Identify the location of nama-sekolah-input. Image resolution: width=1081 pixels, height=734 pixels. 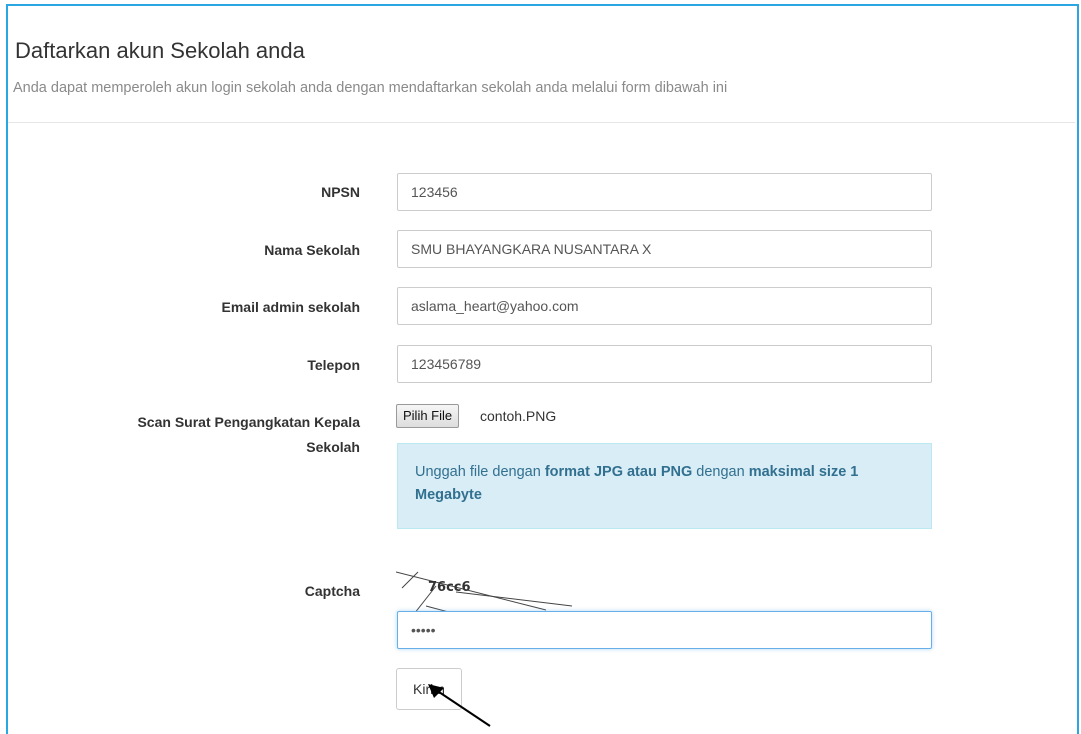
(664, 249).